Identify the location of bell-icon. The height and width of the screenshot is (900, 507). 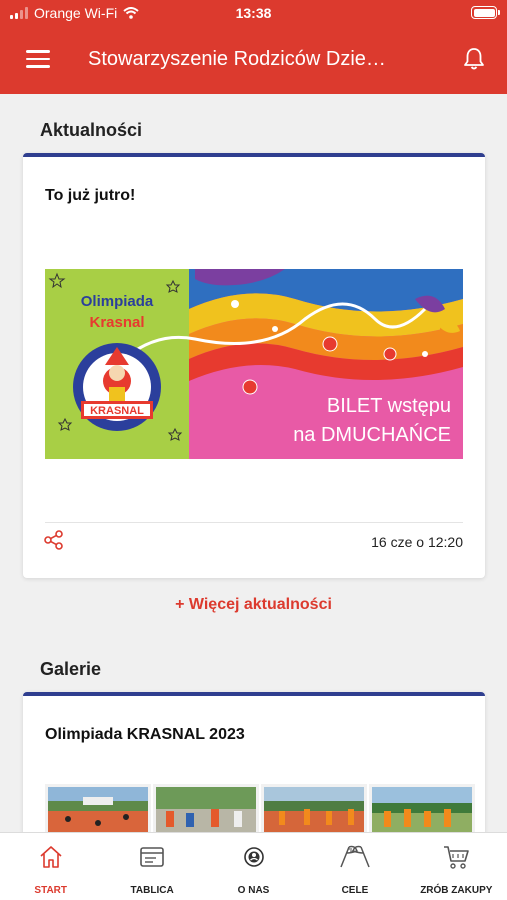
(474, 59).